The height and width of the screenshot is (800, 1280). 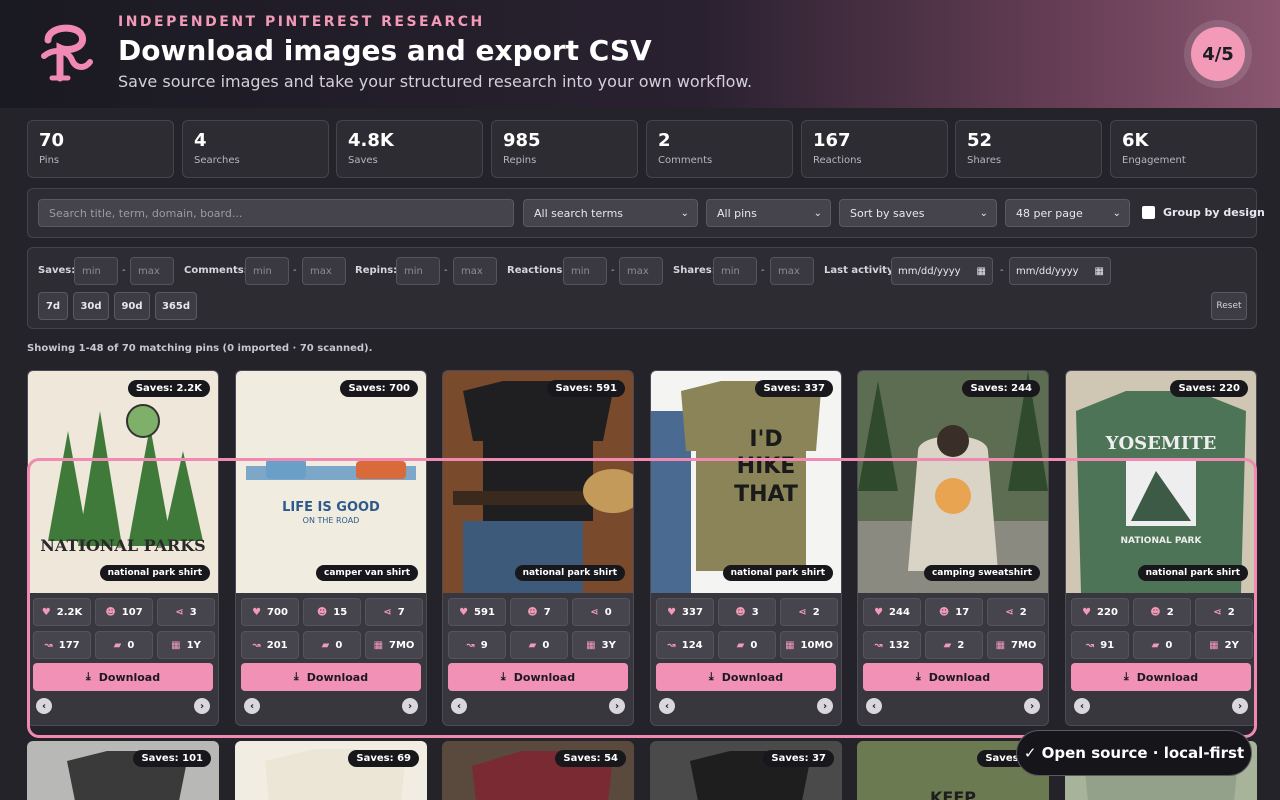 What do you see at coordinates (590, 758) in the screenshot?
I see `saves-badge: Saves: 54` at bounding box center [590, 758].